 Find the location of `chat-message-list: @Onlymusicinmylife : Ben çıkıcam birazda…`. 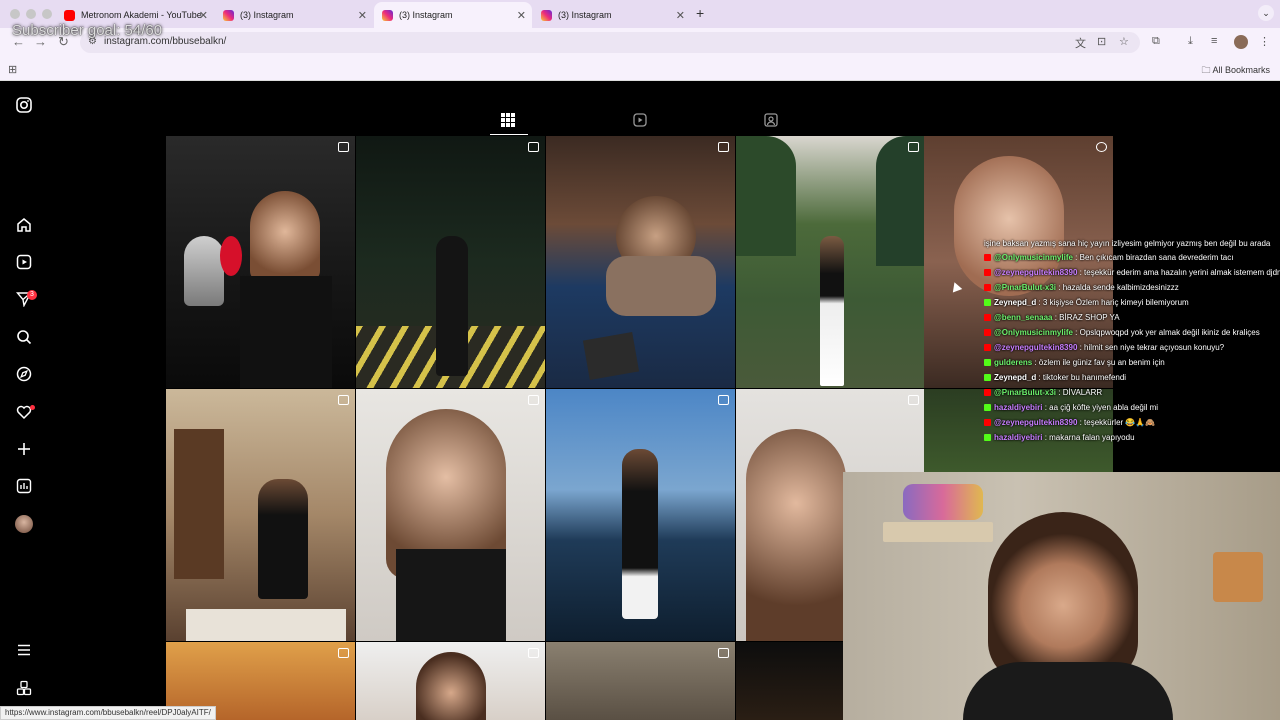

chat-message-list: @Onlymusicinmylife : Ben çıkıcam birazda… is located at coordinates (1132, 347).